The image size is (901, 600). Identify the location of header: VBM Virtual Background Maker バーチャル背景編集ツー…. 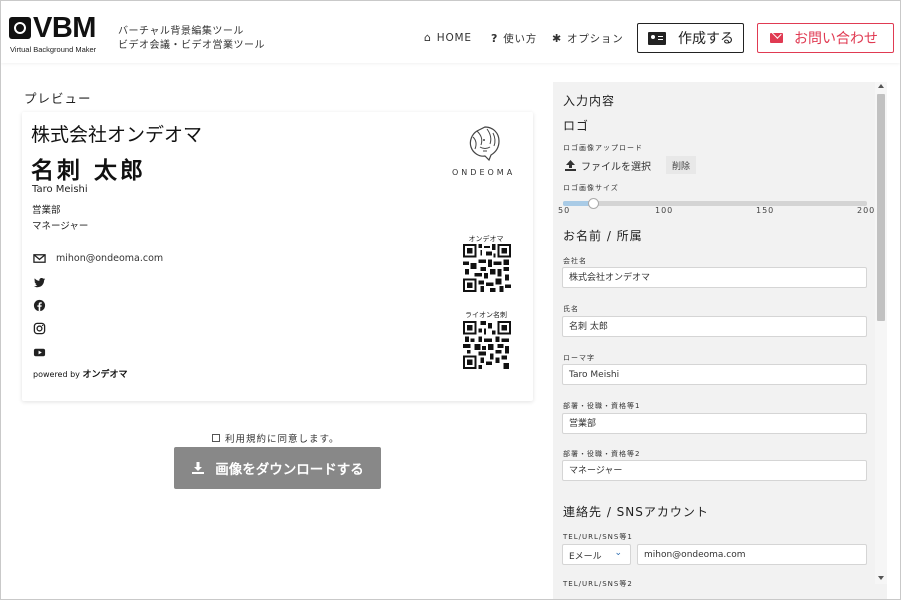
(450, 32).